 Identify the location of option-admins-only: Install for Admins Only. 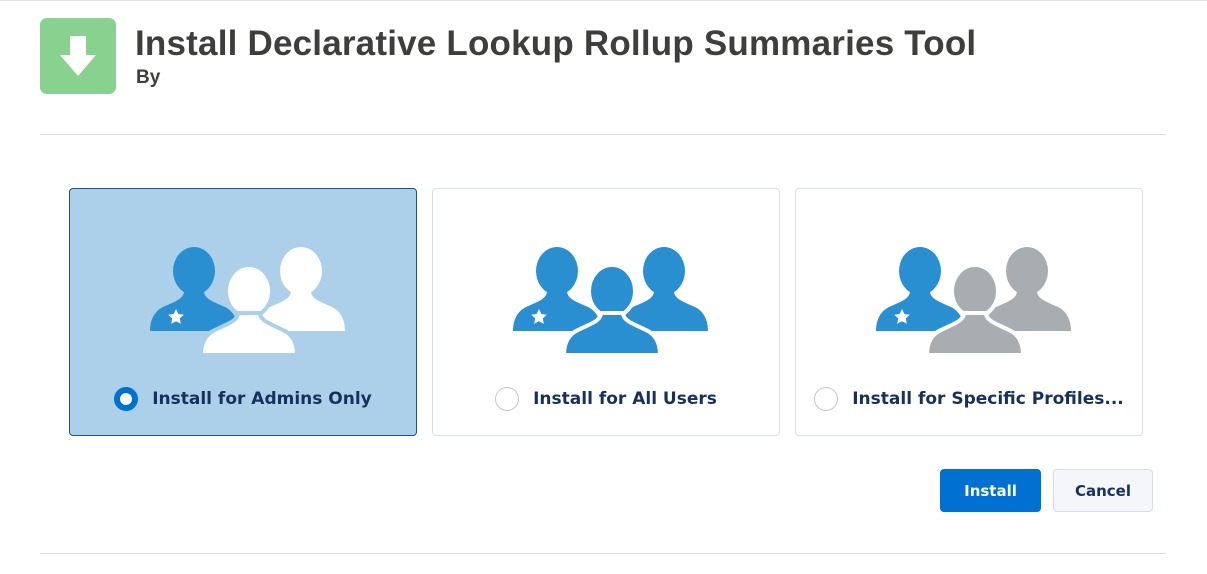
(243, 312).